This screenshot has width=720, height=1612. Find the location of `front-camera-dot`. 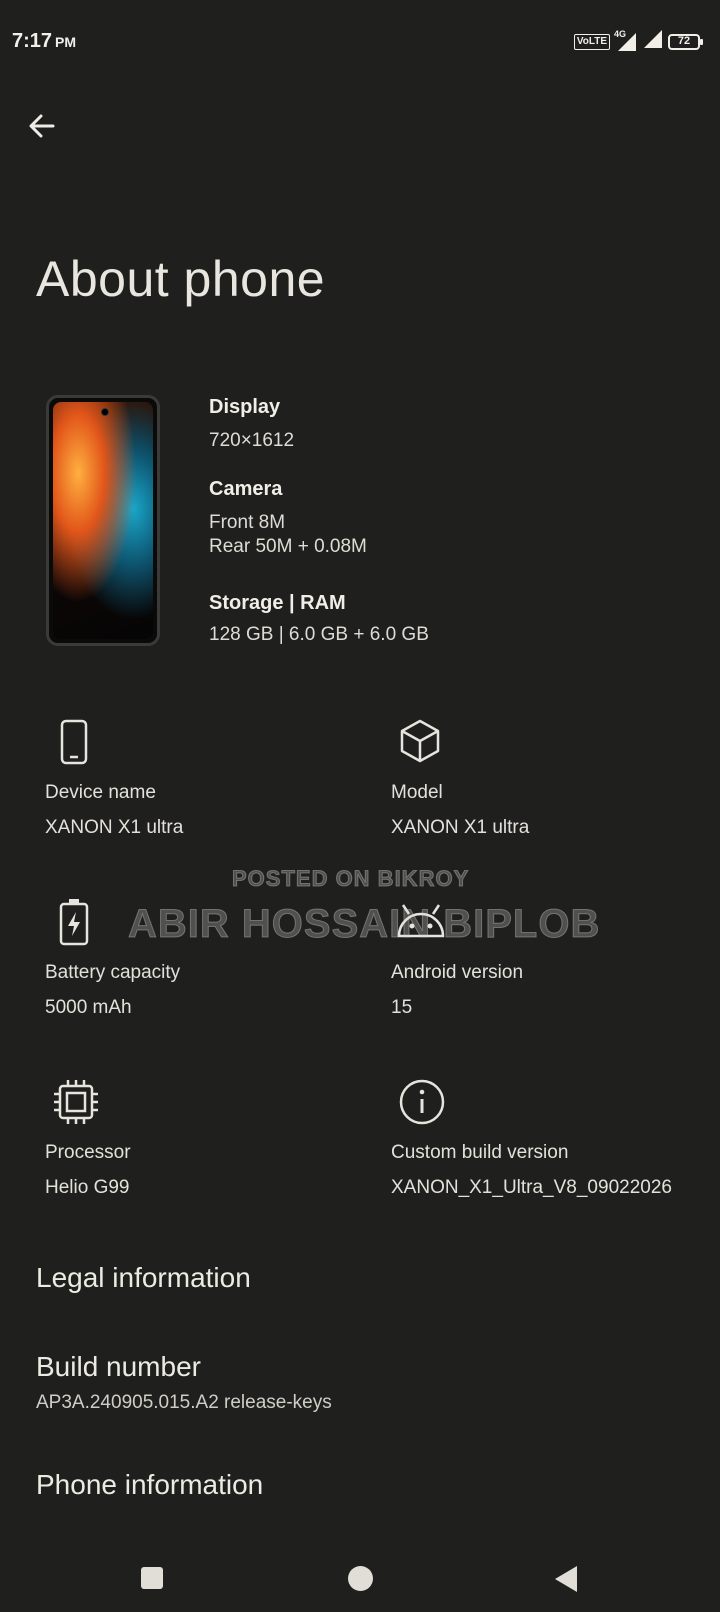

front-camera-dot is located at coordinates (105, 412).